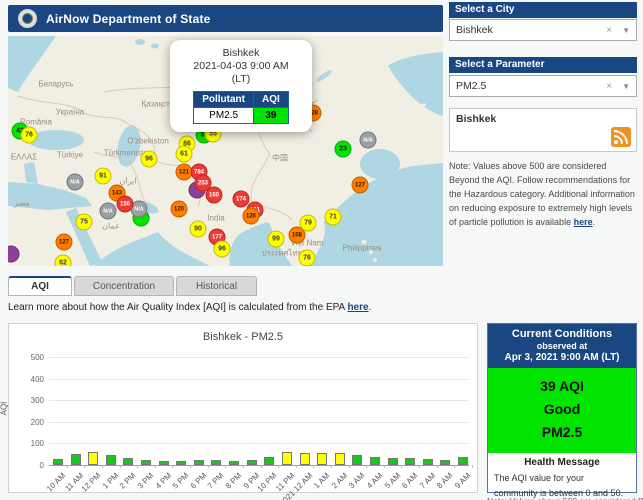 The height and width of the screenshot is (500, 643). I want to click on map-place-label: India, so click(216, 218).